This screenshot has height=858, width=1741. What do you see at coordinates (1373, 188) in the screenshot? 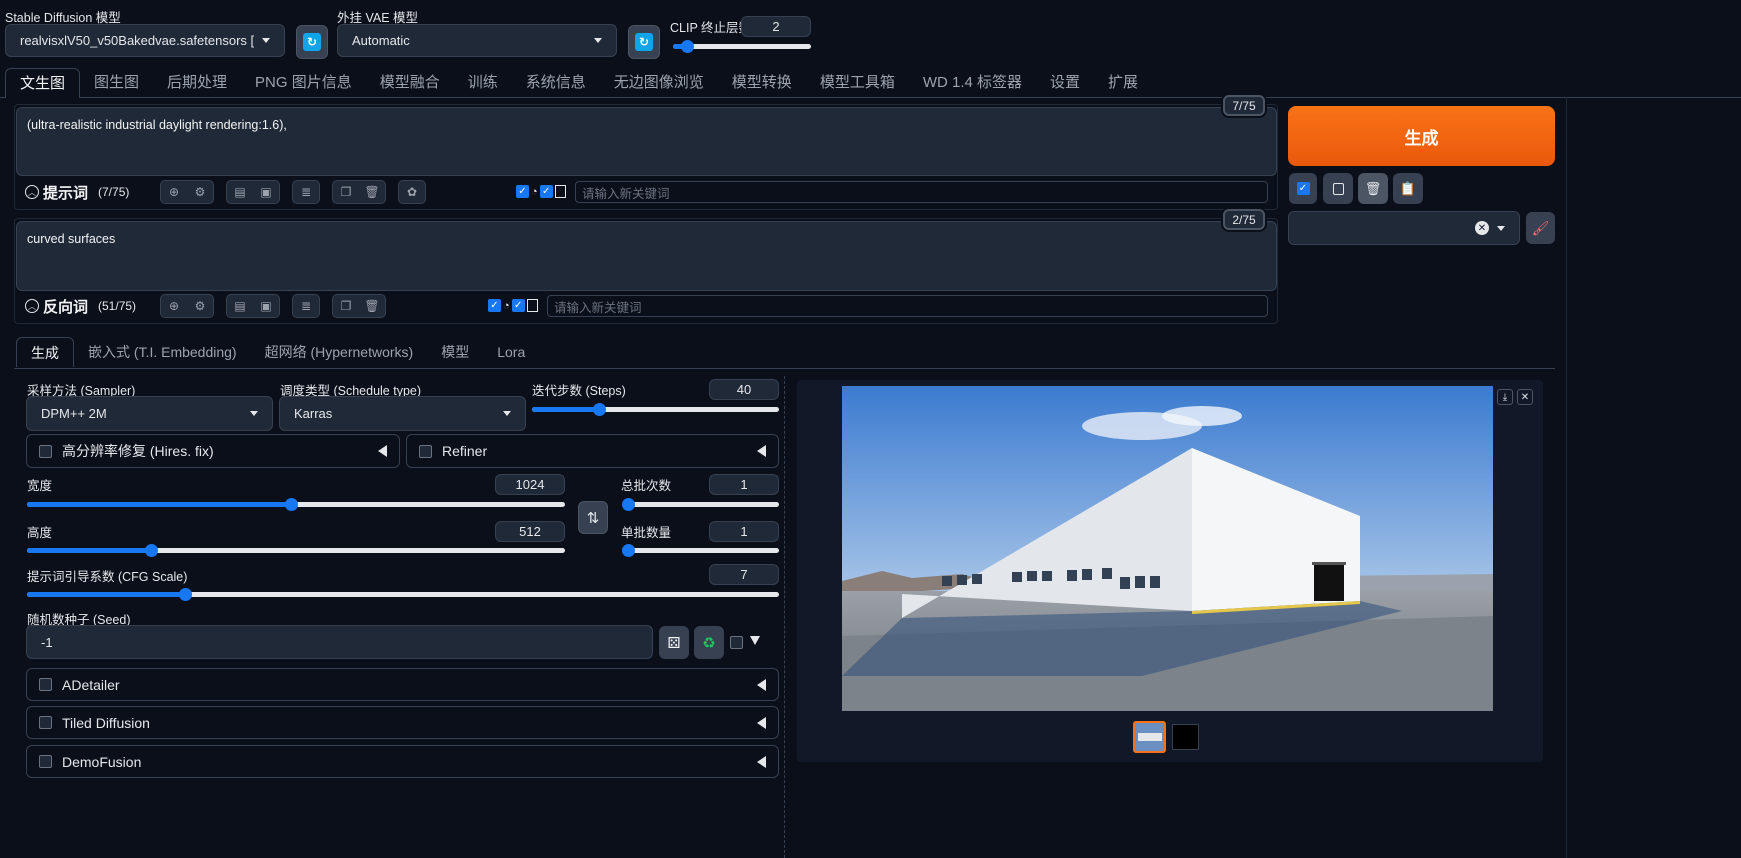
I see `trash-button: 🗑` at bounding box center [1373, 188].